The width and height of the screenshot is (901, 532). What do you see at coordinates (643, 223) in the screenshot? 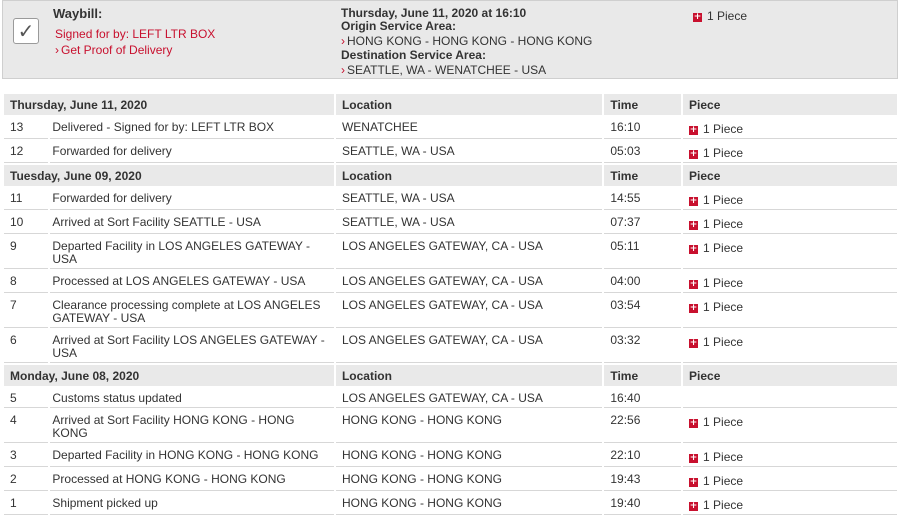
I see `event-time: 07:37` at bounding box center [643, 223].